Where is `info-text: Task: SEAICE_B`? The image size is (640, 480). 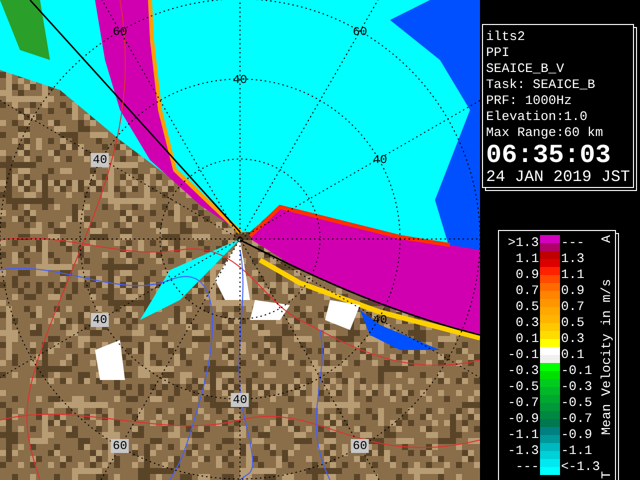
info-text: Task: SEAICE_B is located at coordinates (541, 85).